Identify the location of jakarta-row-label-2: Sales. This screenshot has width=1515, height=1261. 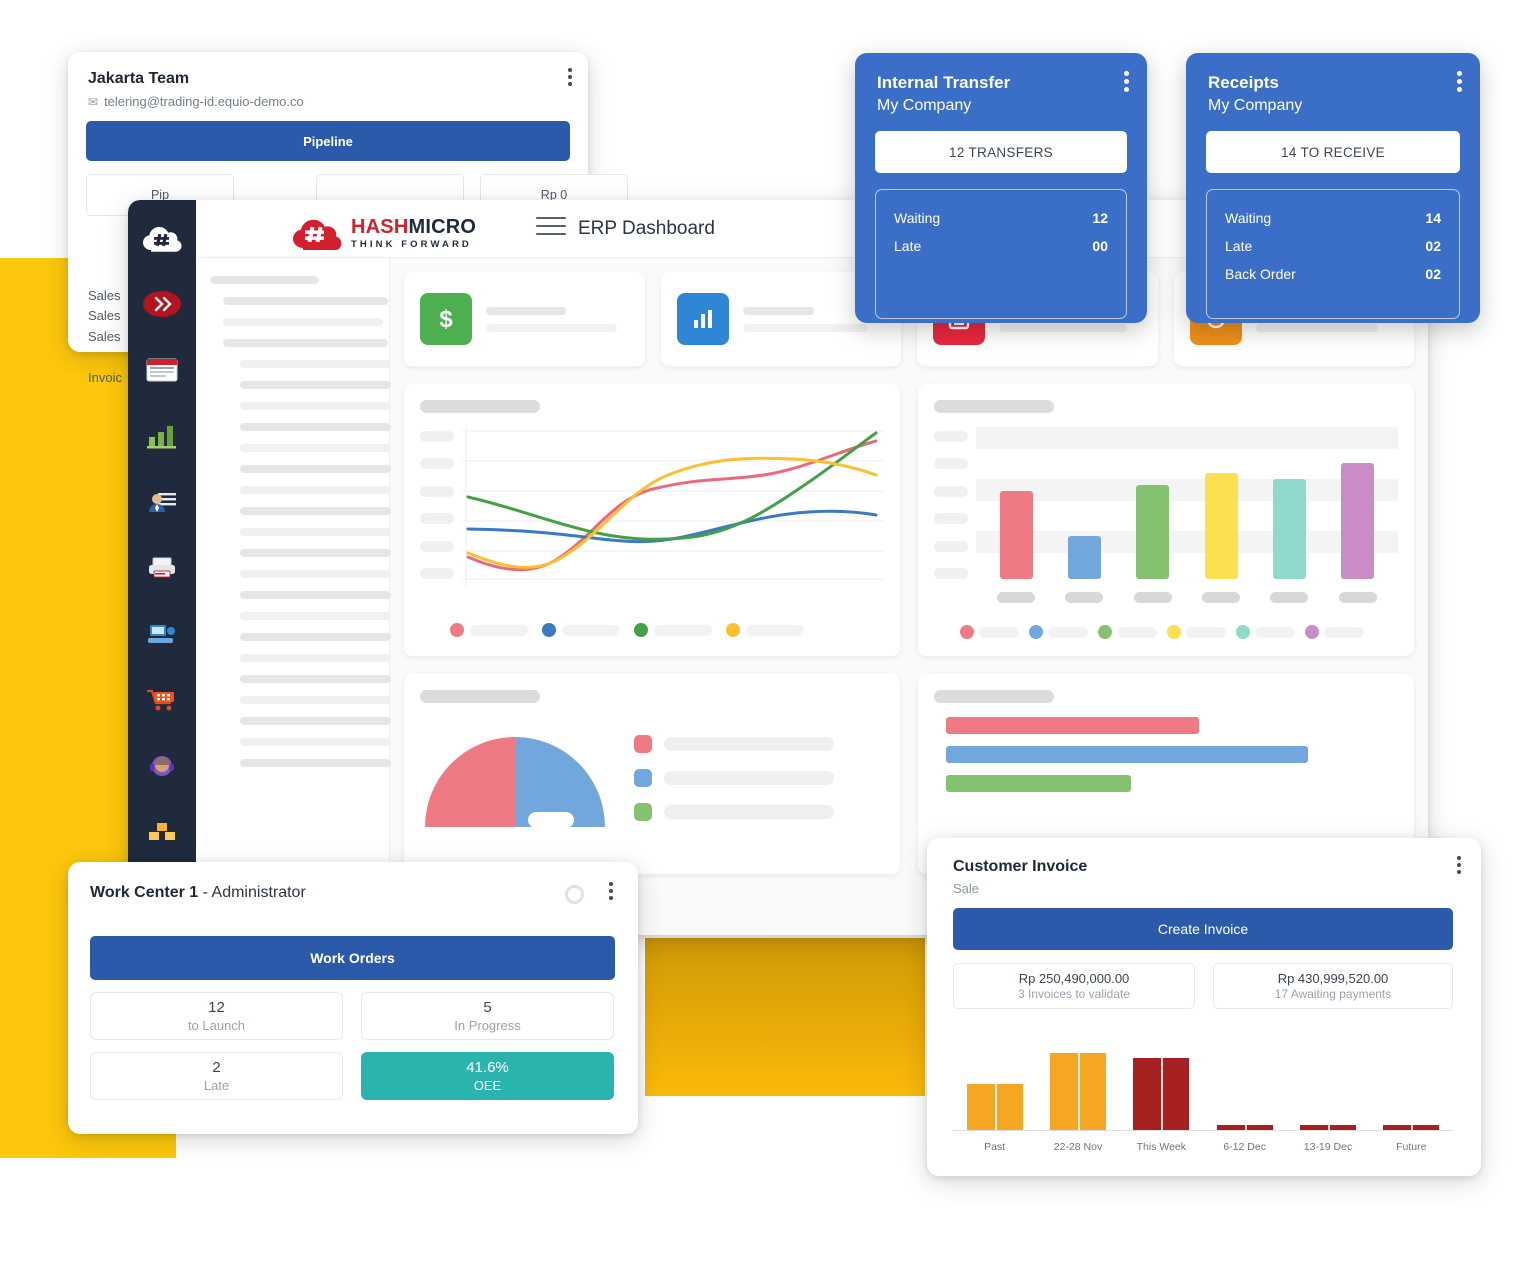
(104, 315).